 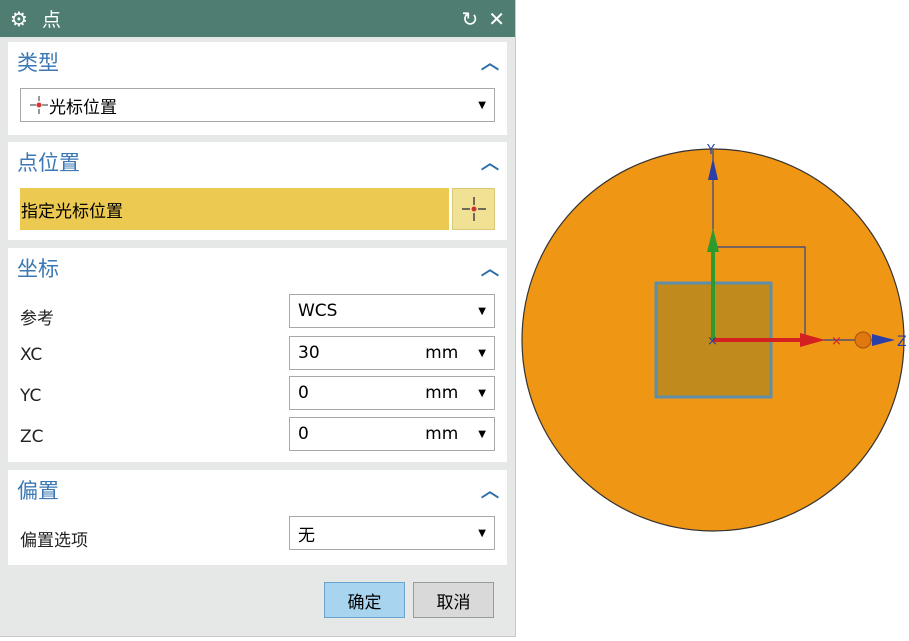 I want to click on offset-option-dropdown: 无 ▼, so click(x=392, y=533).